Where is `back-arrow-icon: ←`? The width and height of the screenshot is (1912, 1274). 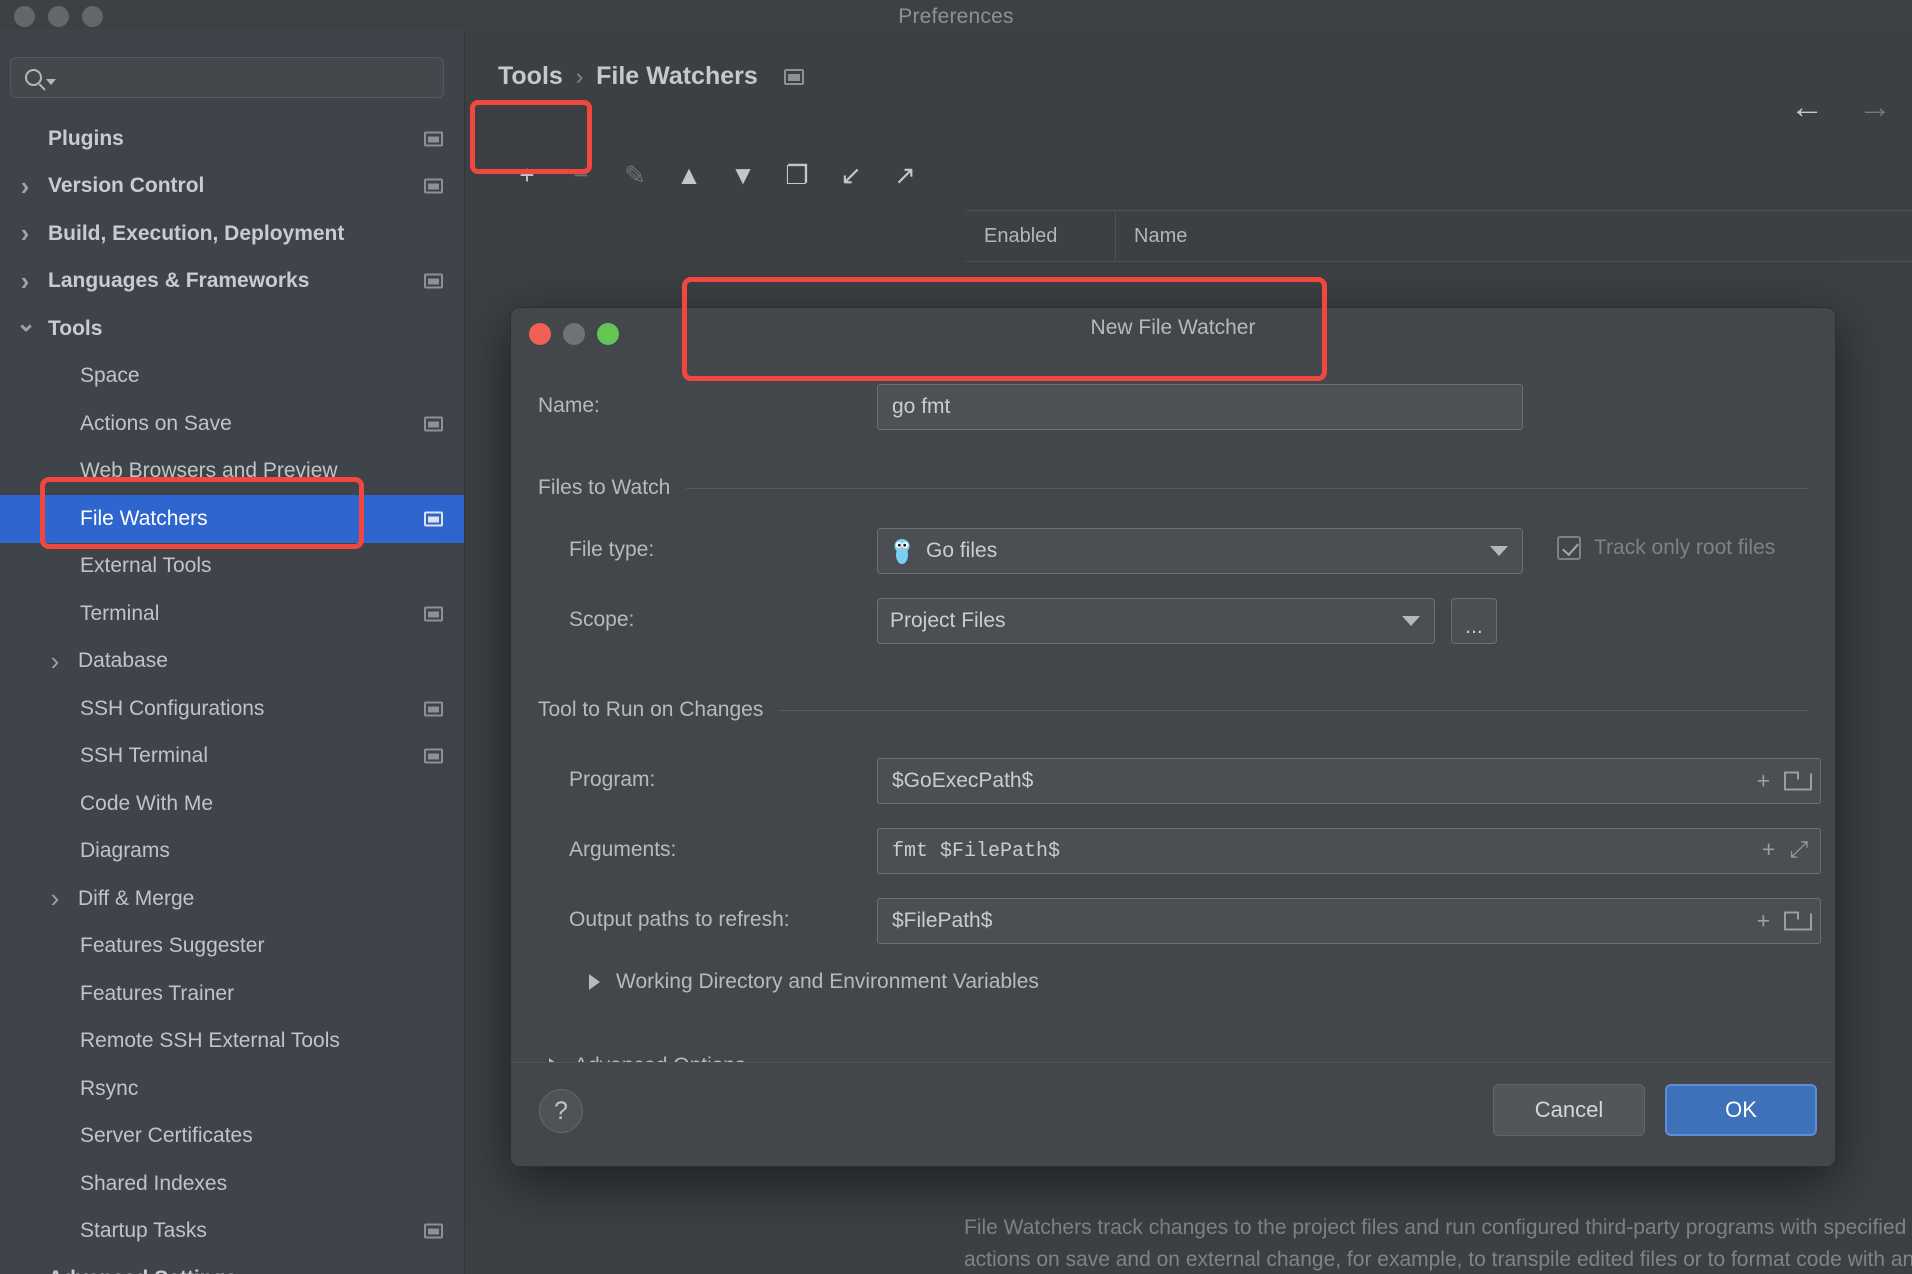
back-arrow-icon: ← is located at coordinates (1807, 107).